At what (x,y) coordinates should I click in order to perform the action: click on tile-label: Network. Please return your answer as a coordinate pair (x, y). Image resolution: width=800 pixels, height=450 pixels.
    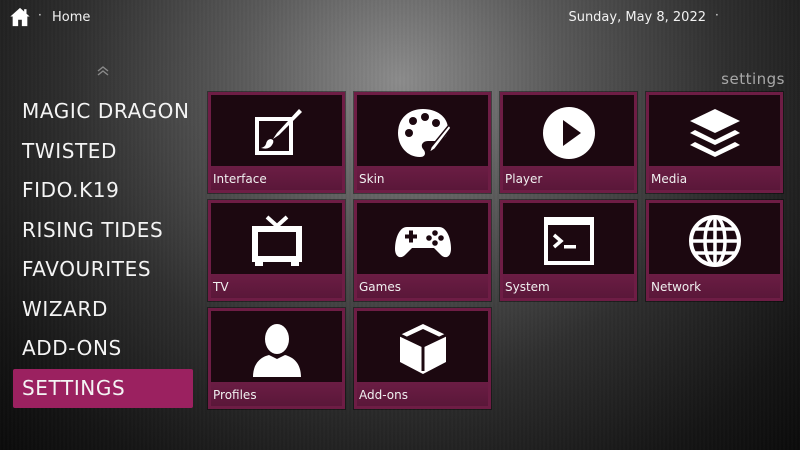
    Looking at the image, I should click on (676, 287).